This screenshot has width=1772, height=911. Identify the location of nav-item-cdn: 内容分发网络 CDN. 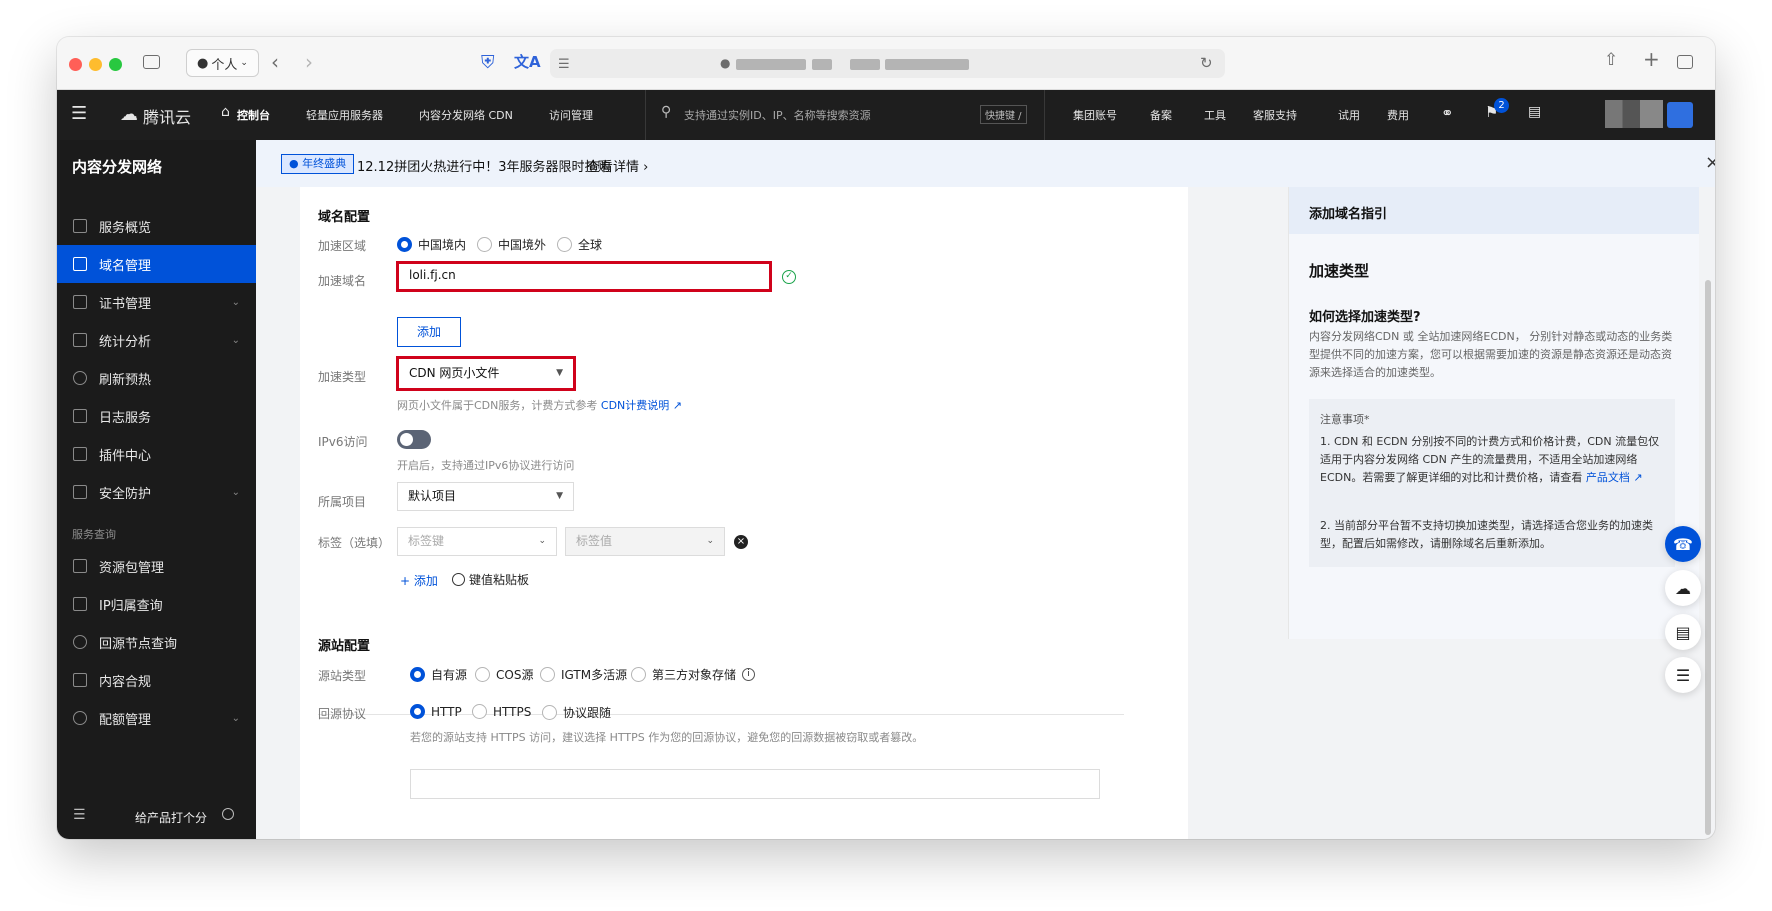
(466, 115).